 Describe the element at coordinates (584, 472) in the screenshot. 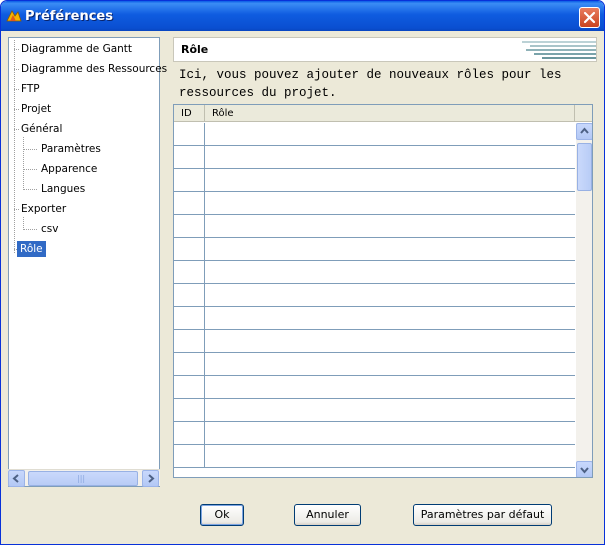

I see `chevron-down-icon` at that location.